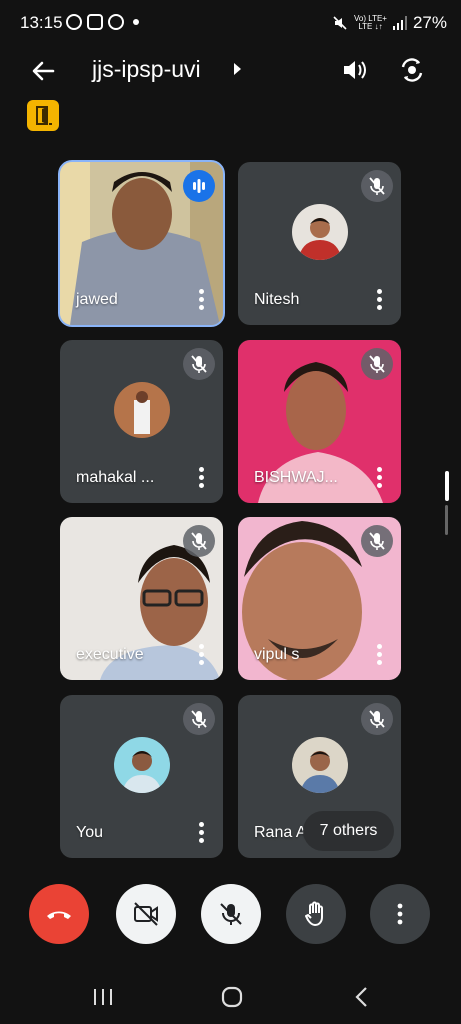  I want to click on end-call-button, so click(59, 914).